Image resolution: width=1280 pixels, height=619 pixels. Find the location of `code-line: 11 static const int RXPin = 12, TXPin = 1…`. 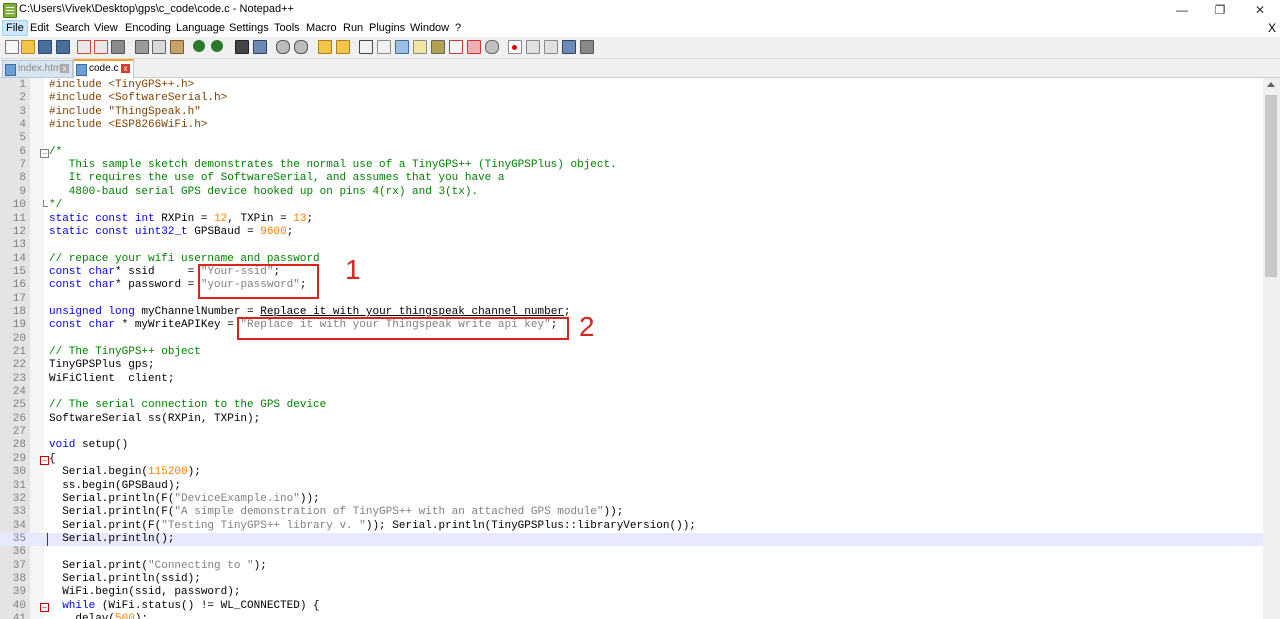

code-line: 11 static const int RXPin = 12, TXPin = 1… is located at coordinates (631, 219).